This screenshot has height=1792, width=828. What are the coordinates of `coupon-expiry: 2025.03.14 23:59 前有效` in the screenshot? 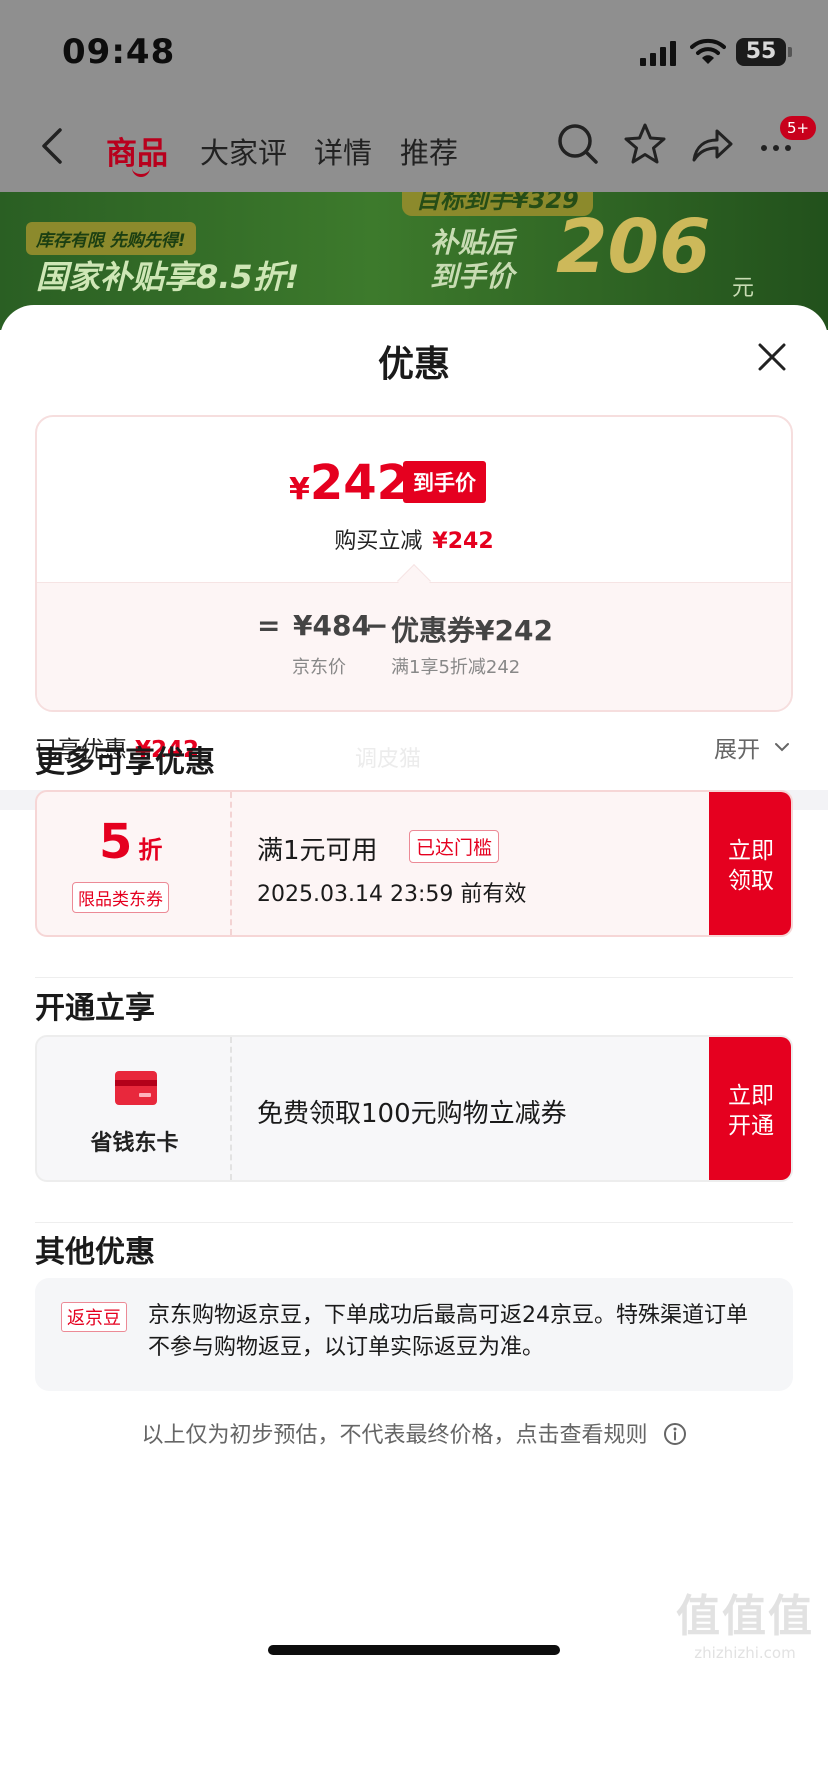 It's located at (392, 894).